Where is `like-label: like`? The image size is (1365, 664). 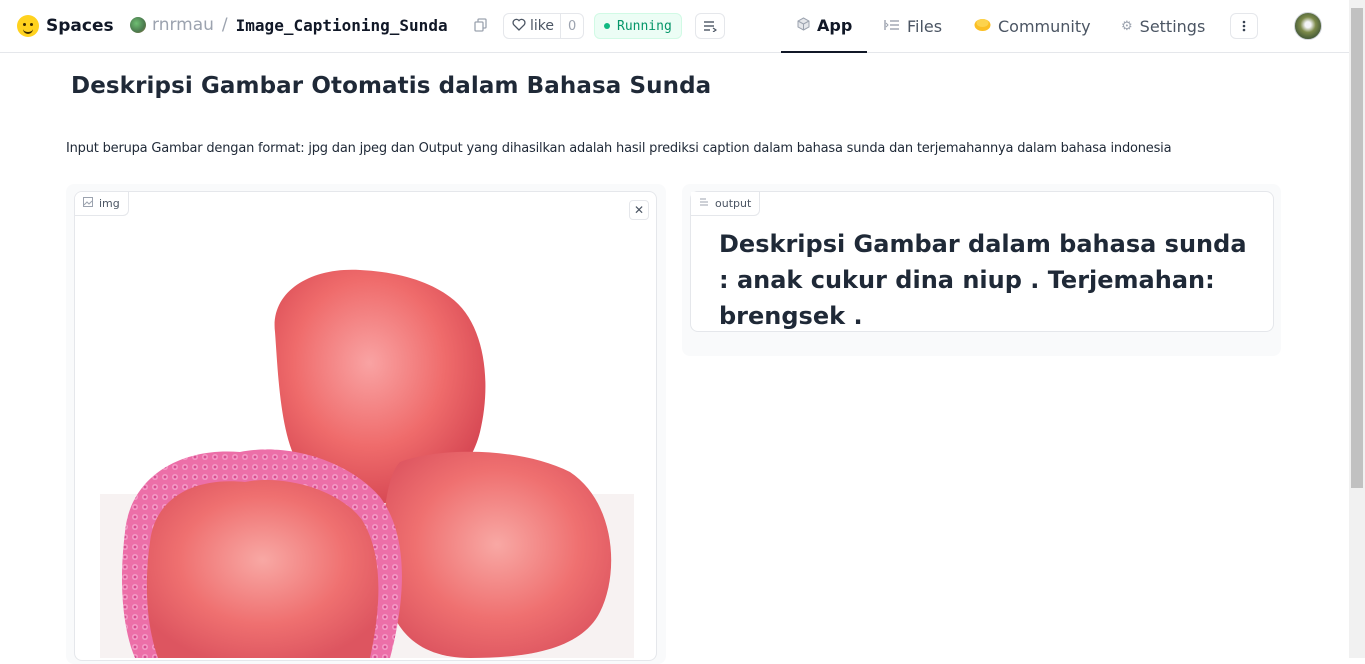 like-label: like is located at coordinates (542, 26).